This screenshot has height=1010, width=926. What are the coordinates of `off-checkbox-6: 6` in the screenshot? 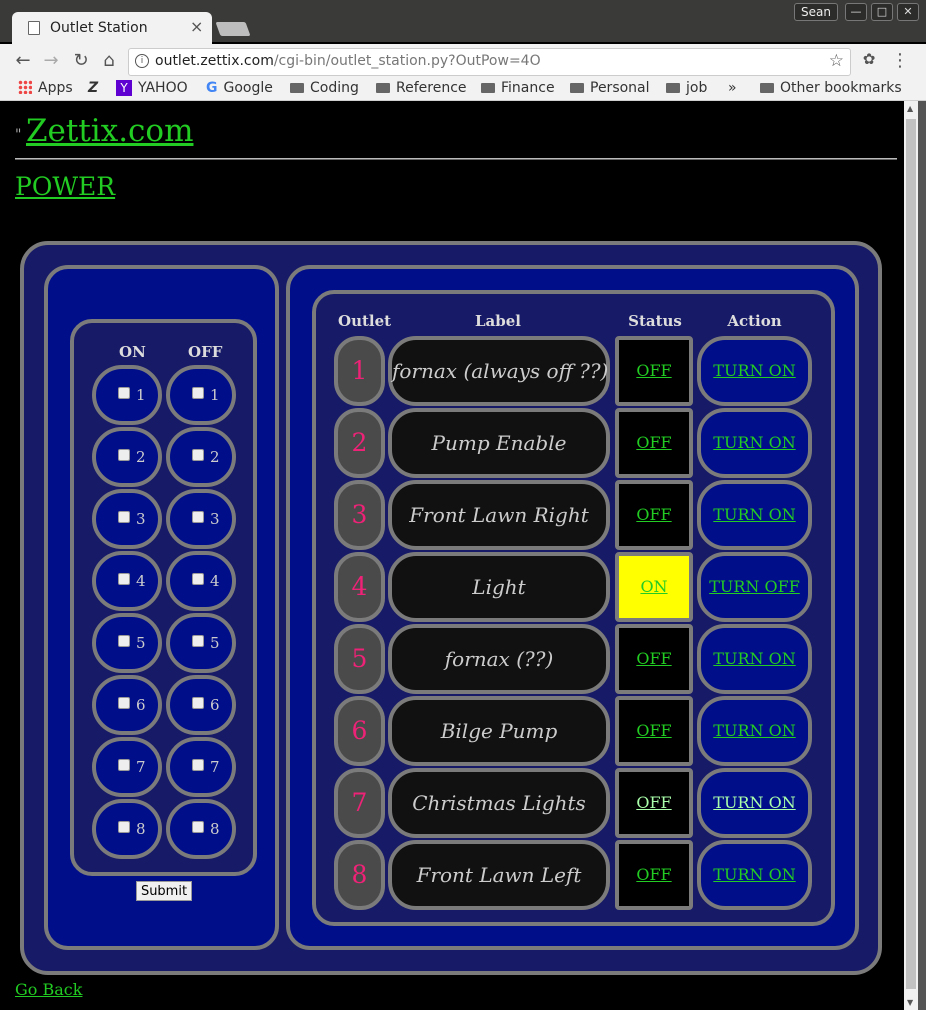 It's located at (201, 705).